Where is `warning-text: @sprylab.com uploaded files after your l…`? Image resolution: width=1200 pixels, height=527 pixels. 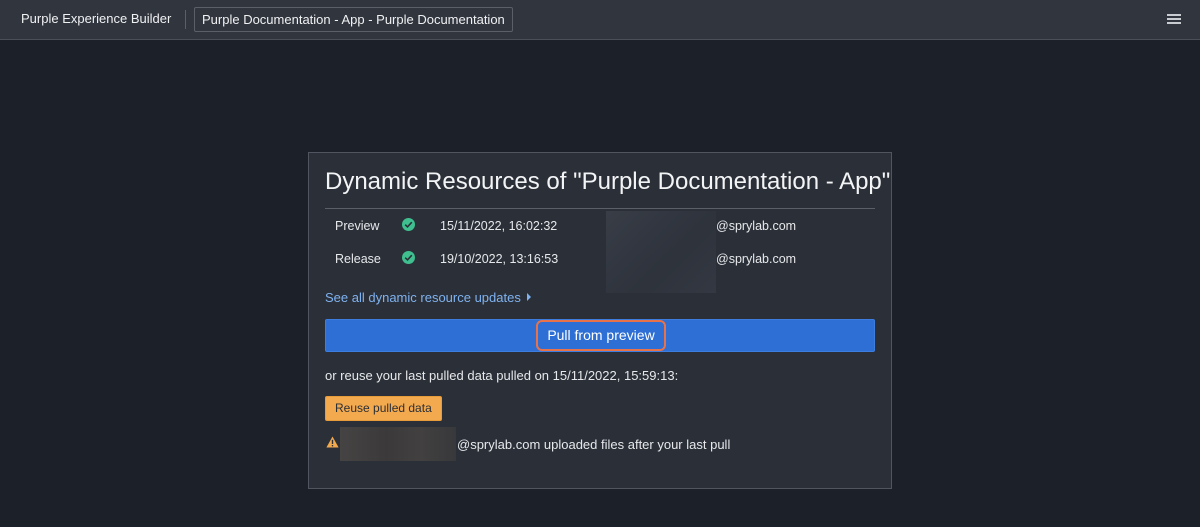
warning-text: @sprylab.com uploaded files after your l… is located at coordinates (594, 444).